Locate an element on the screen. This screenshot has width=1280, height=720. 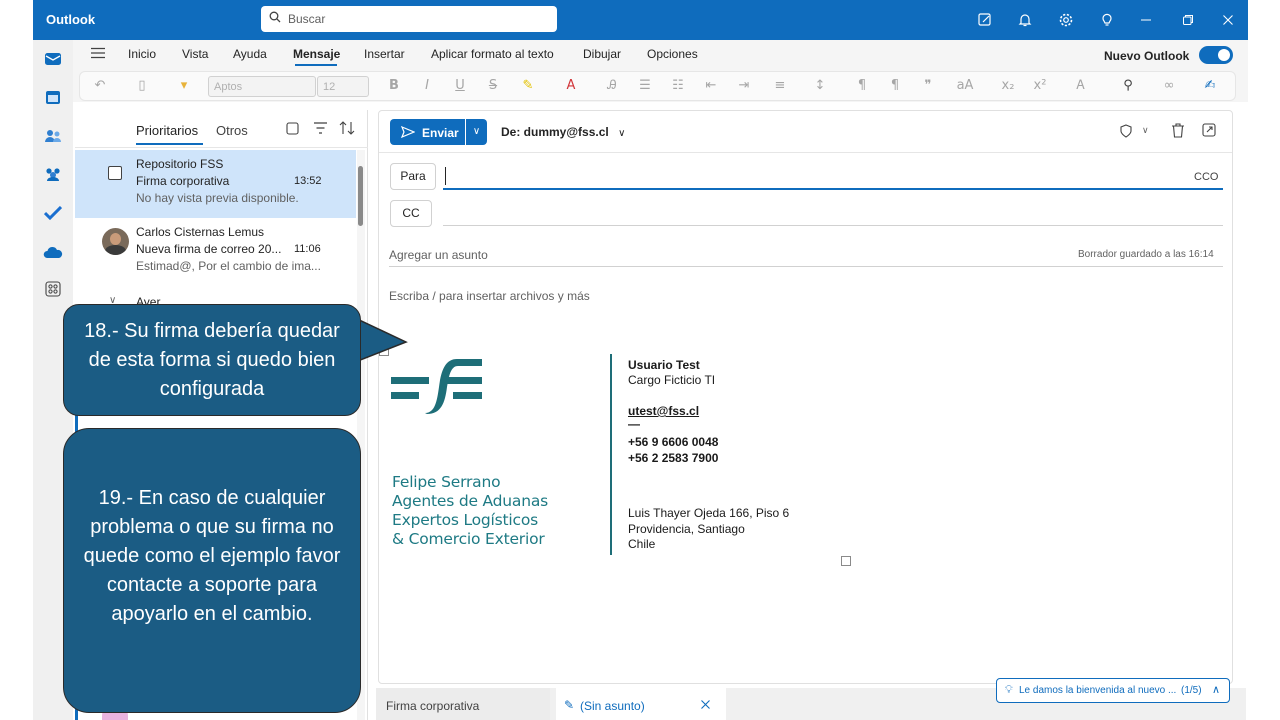
line-spacing-icon: ↕ is located at coordinates (820, 86).